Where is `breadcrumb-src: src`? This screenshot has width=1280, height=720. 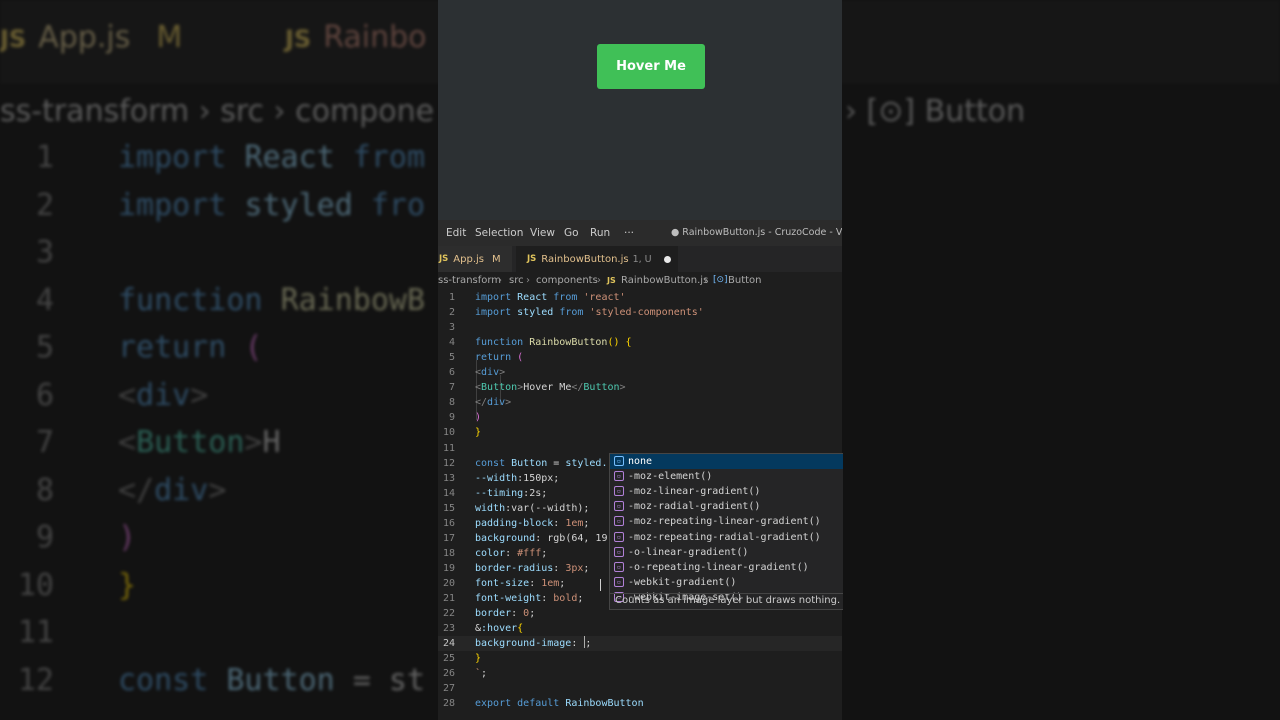
breadcrumb-src: src is located at coordinates (516, 280).